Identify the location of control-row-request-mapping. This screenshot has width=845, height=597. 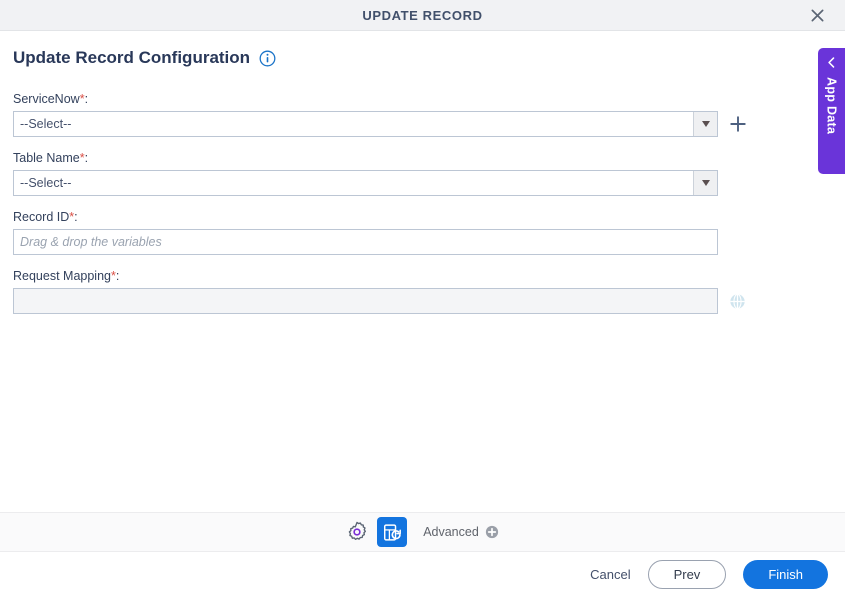
(393, 301).